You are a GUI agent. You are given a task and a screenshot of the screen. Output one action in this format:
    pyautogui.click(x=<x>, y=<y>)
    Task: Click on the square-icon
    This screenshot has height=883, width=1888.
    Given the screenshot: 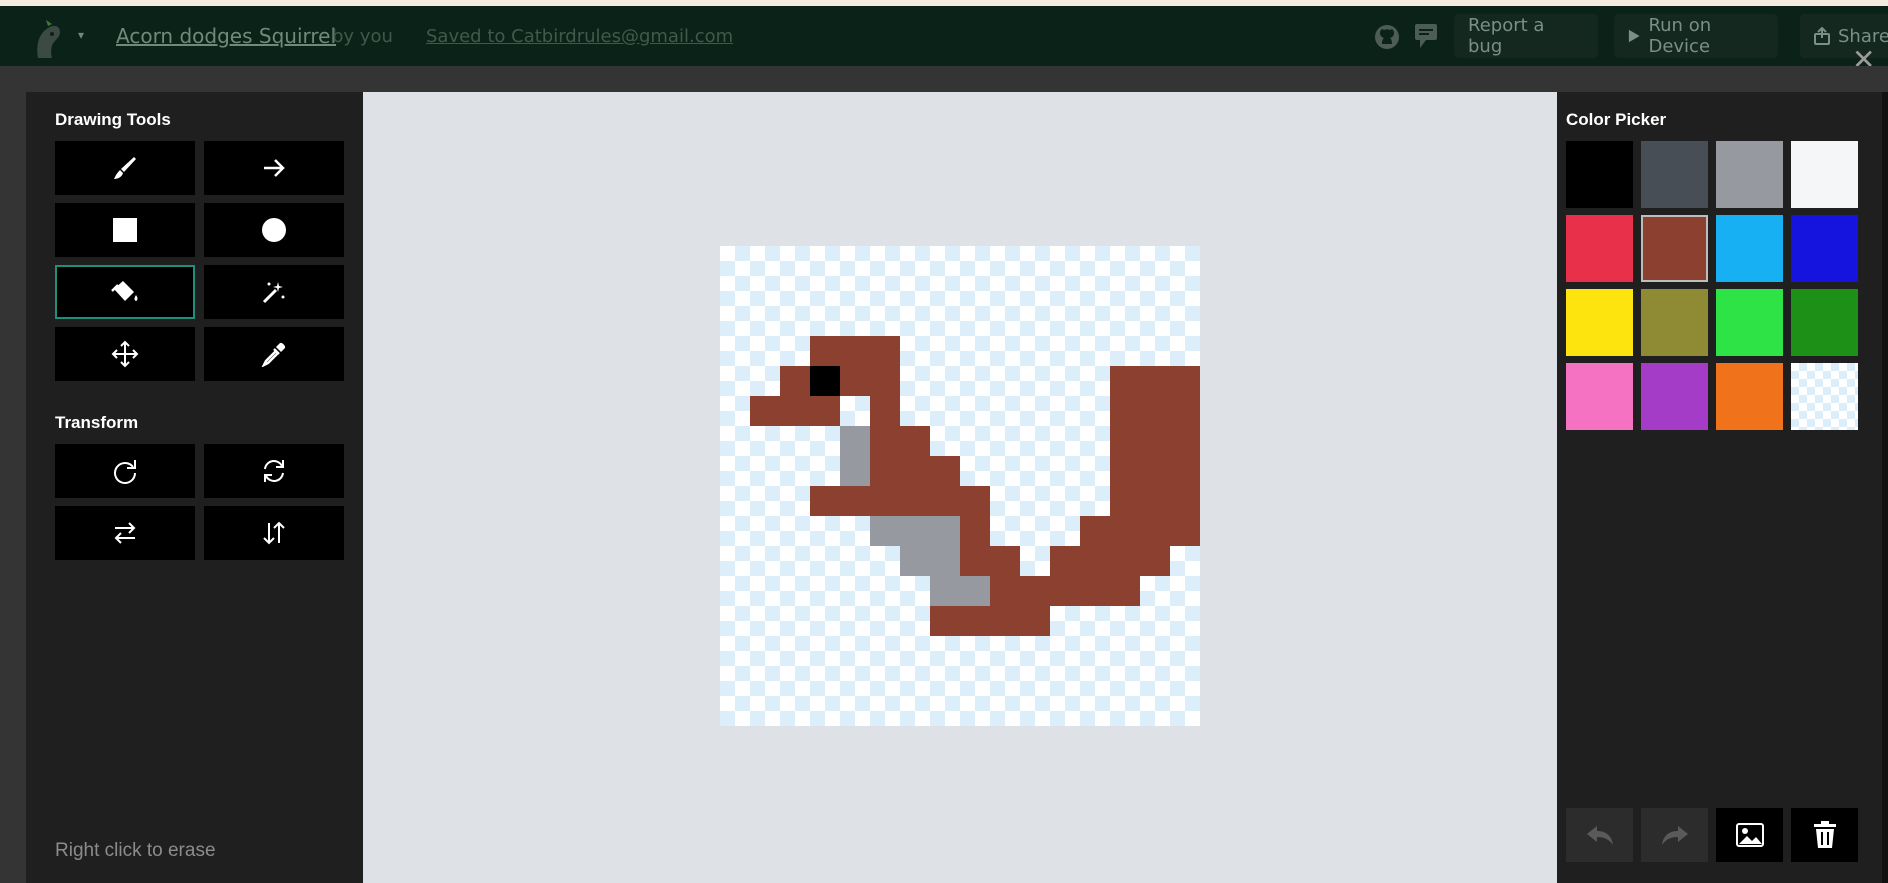 What is the action you would take?
    pyautogui.click(x=125, y=230)
    